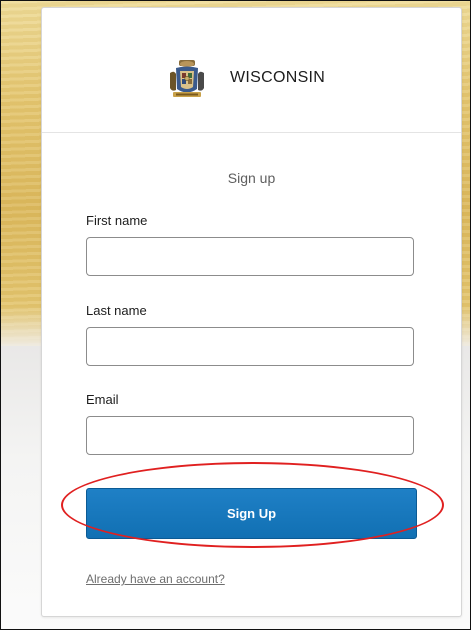 This screenshot has width=471, height=630. What do you see at coordinates (187, 78) in the screenshot?
I see `wisconsin-seal-icon` at bounding box center [187, 78].